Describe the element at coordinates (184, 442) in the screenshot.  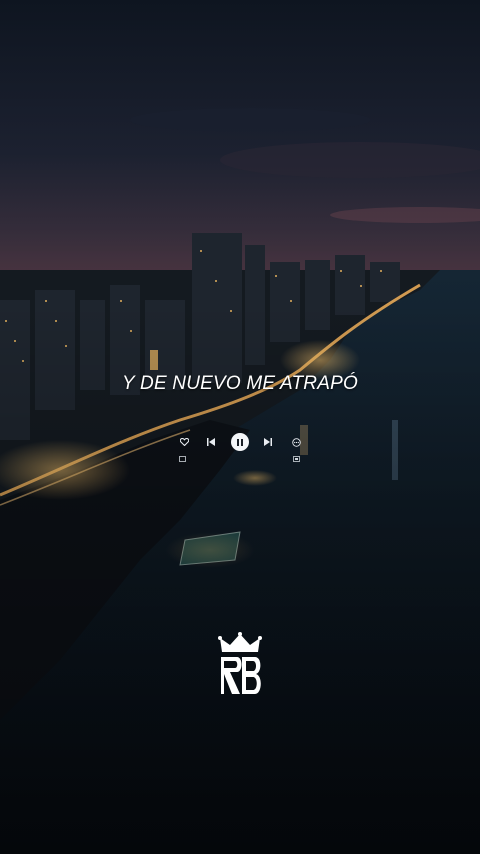
I see `heart-icon` at that location.